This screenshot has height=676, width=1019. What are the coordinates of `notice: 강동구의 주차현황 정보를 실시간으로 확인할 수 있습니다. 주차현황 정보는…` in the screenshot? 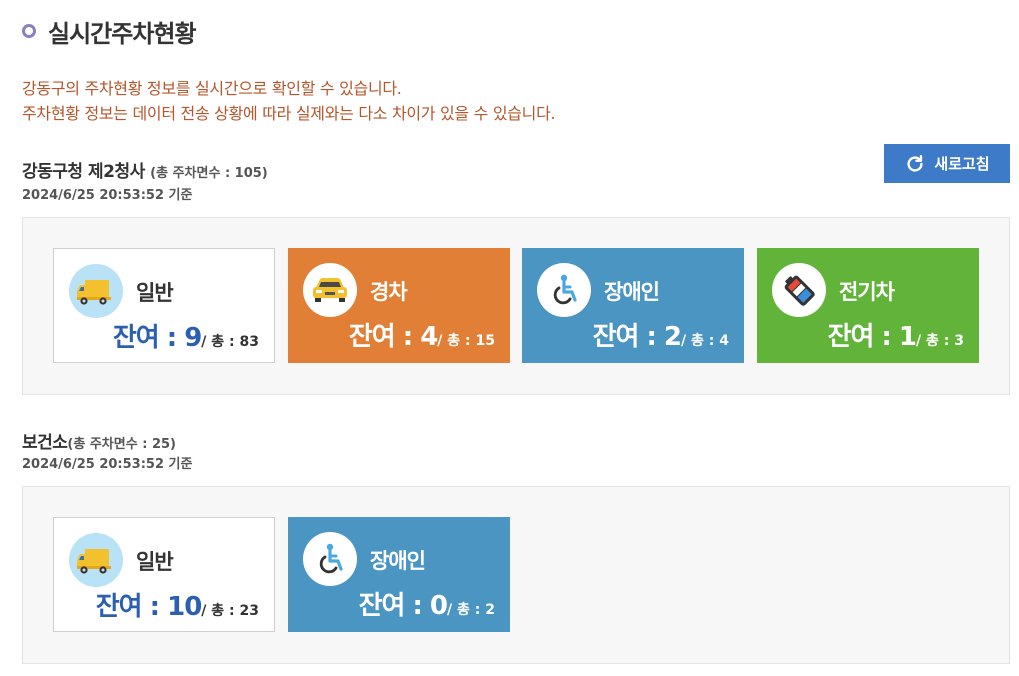 It's located at (289, 101).